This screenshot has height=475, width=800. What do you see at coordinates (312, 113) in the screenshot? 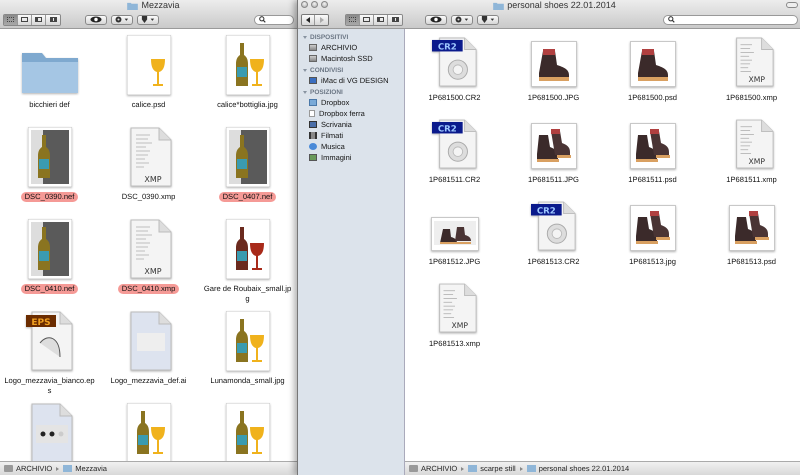
I see `document-icon` at bounding box center [312, 113].